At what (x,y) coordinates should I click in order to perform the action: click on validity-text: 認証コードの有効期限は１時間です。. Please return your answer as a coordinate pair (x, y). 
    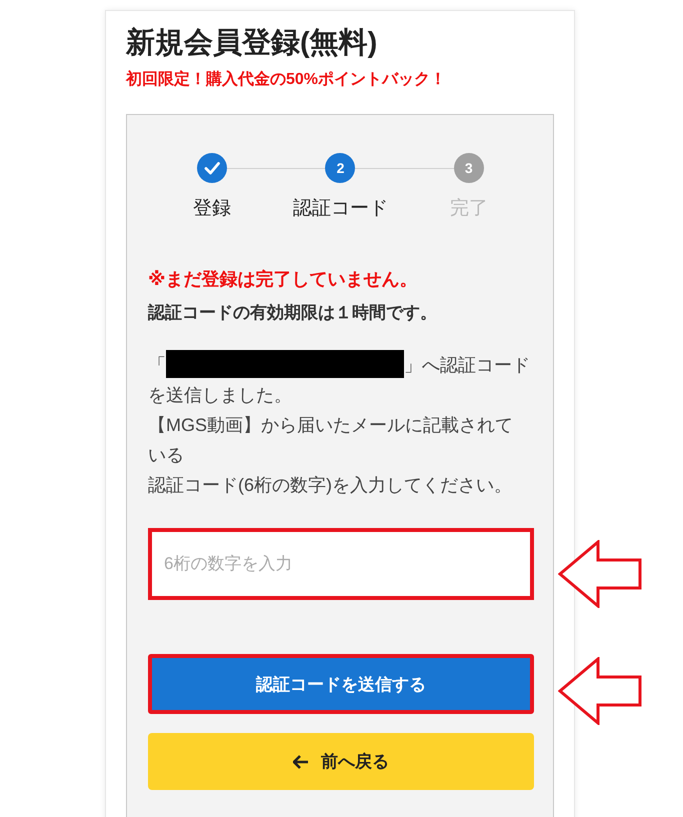
    Looking at the image, I should click on (293, 313).